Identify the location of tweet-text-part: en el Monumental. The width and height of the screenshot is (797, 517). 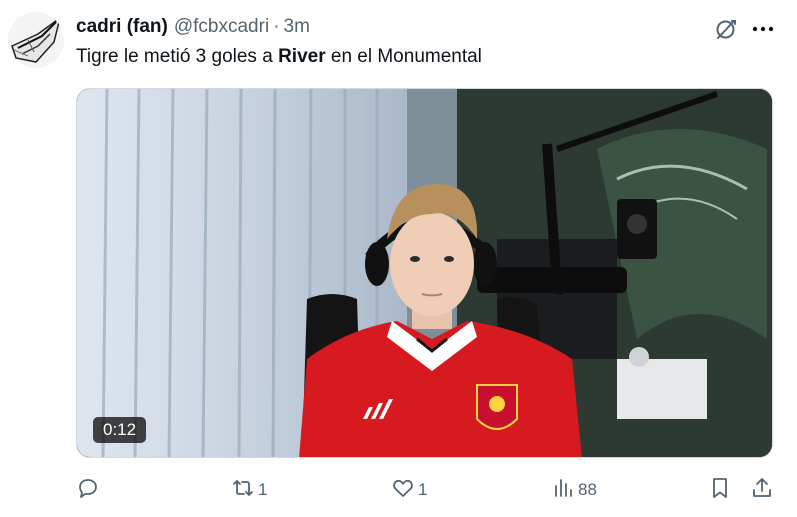
(403, 56).